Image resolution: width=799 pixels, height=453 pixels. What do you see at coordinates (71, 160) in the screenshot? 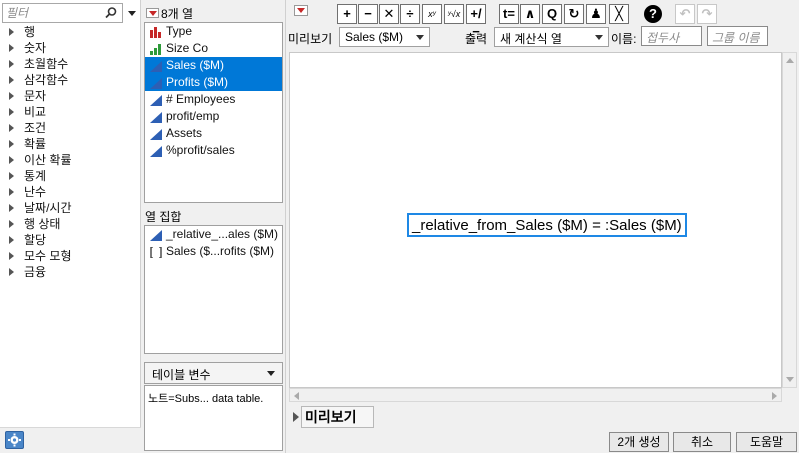
I see `function-category-item: 이산 확률` at bounding box center [71, 160].